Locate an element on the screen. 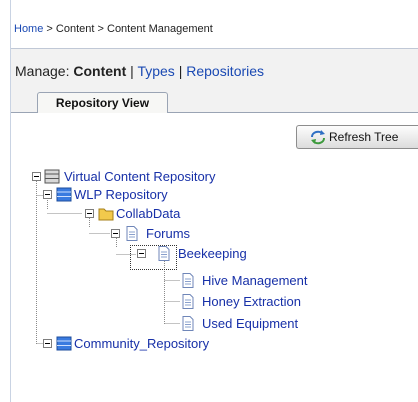  tree-node-virtual-content-repository: Virtual Content Repository is located at coordinates (160, 177).